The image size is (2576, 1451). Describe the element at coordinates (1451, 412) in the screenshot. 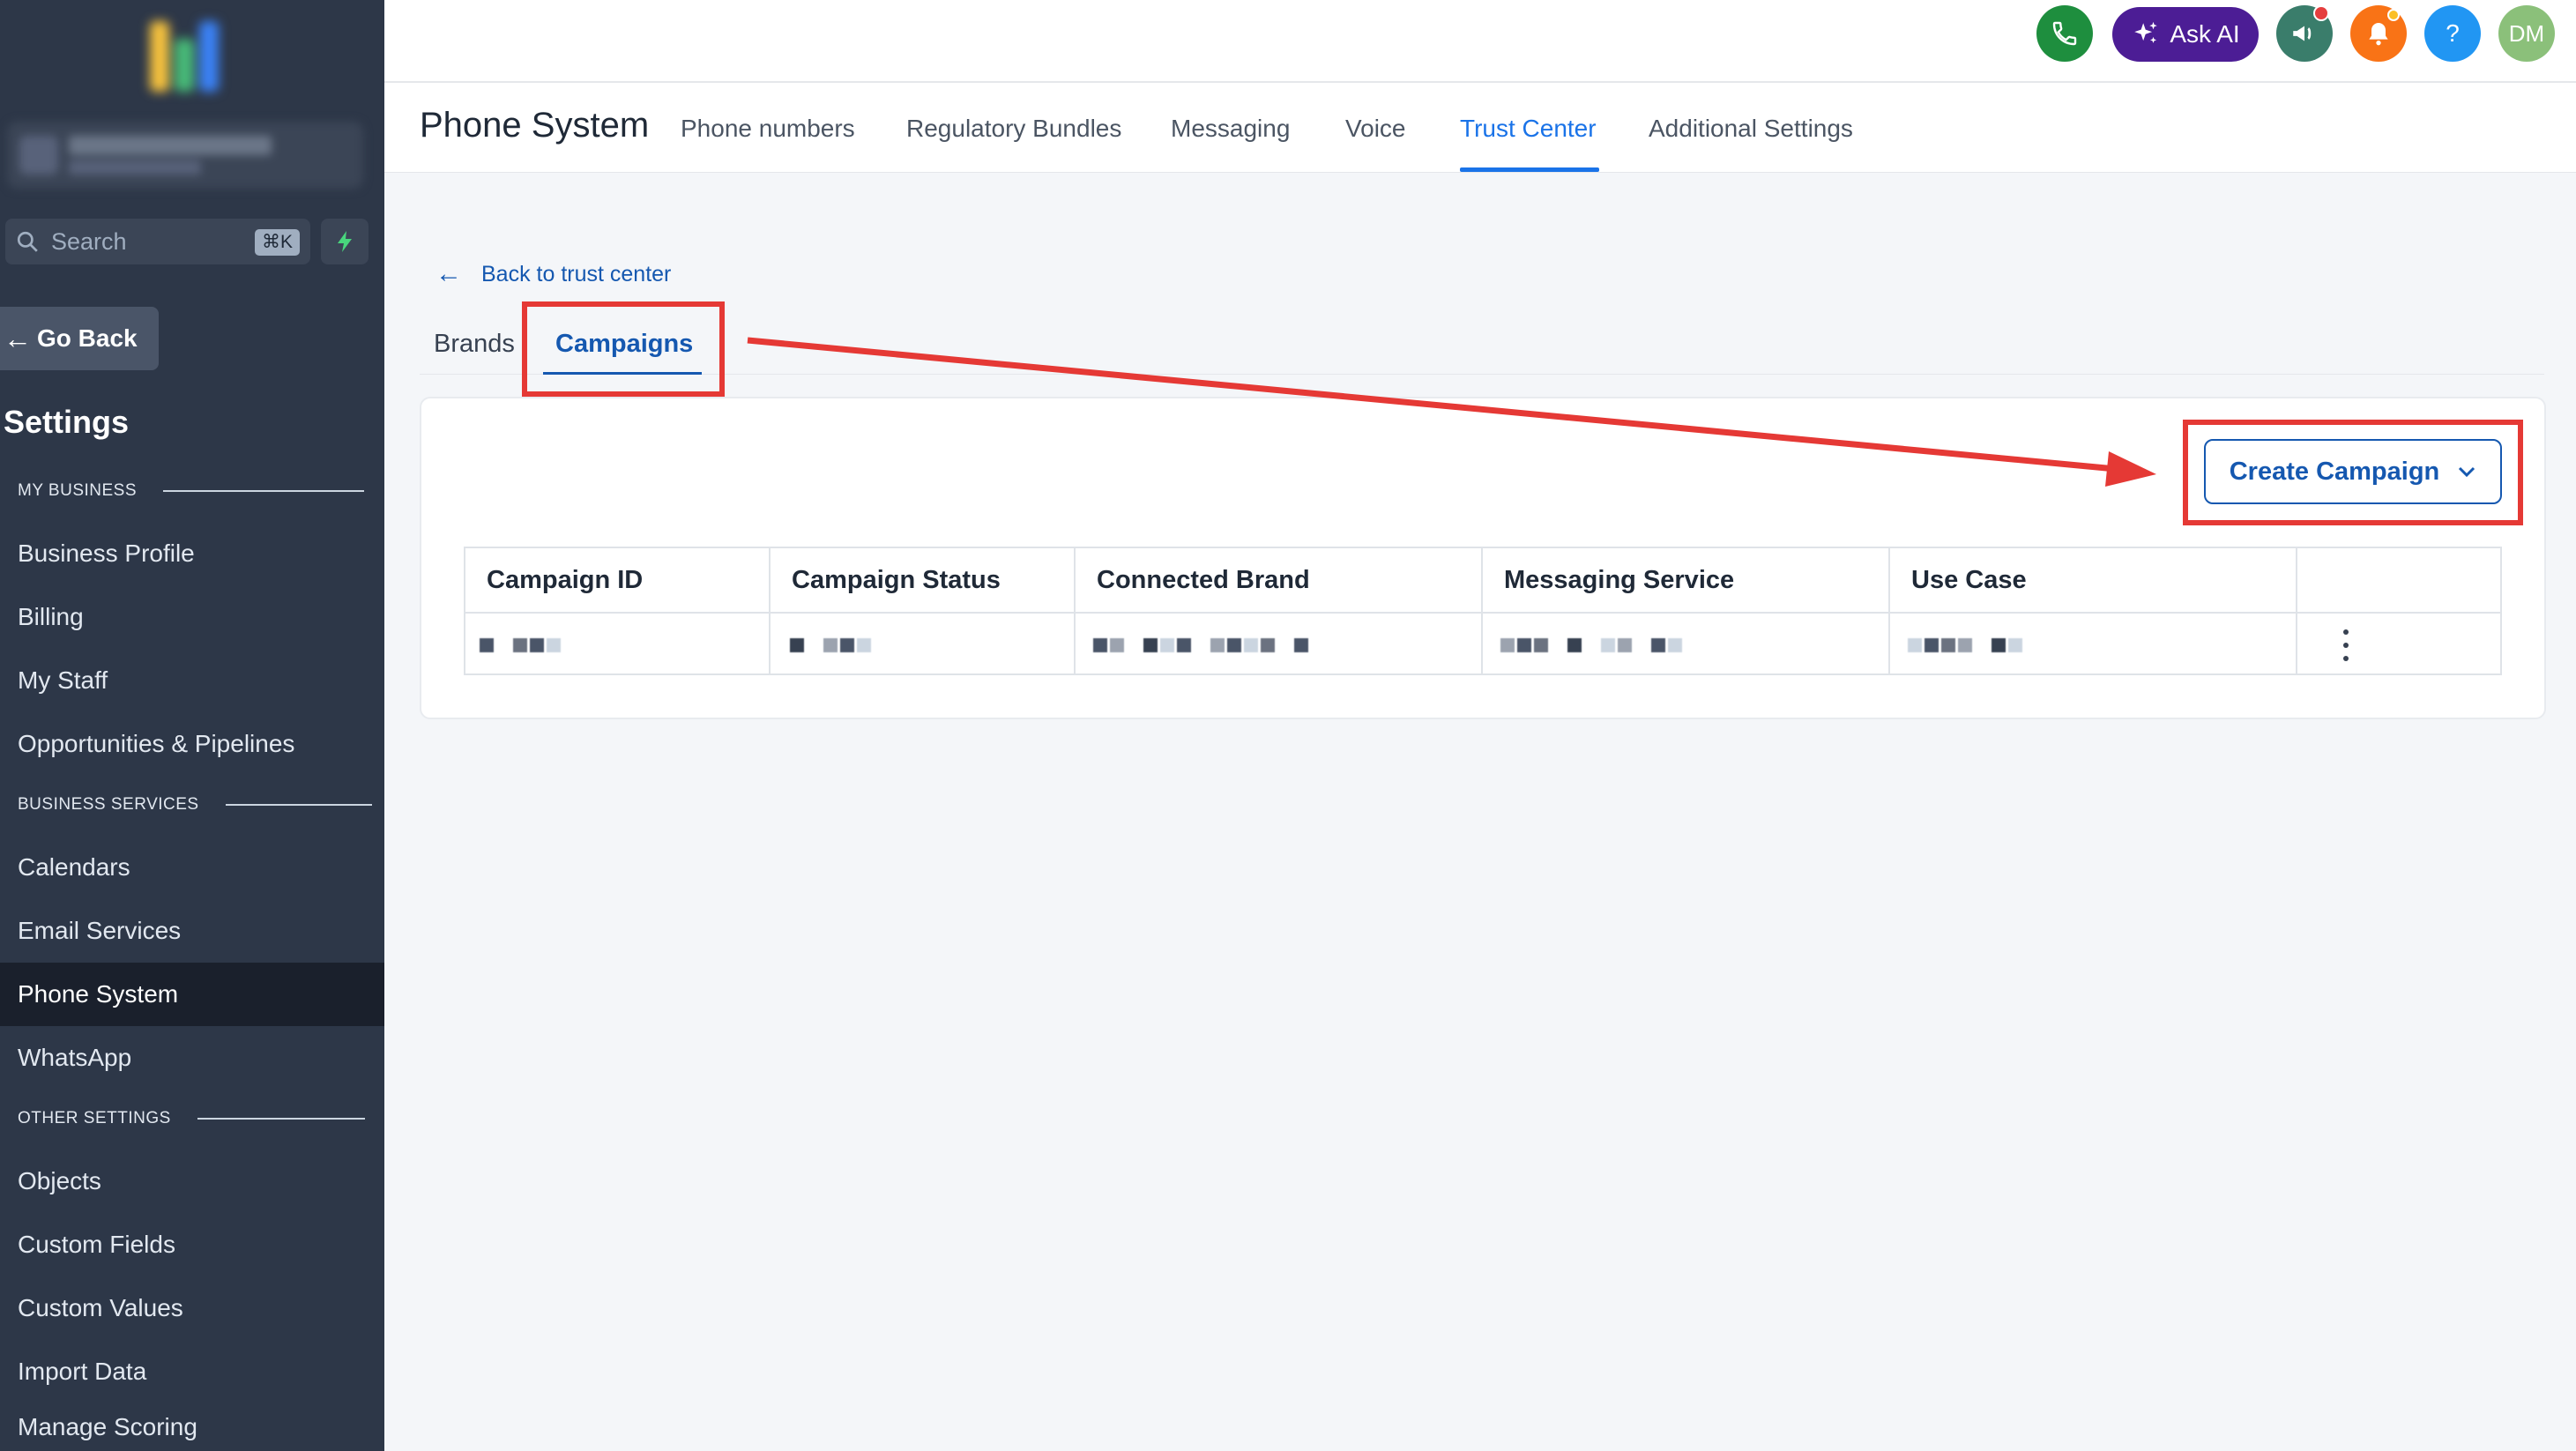

I see `annotation-arrow` at that location.